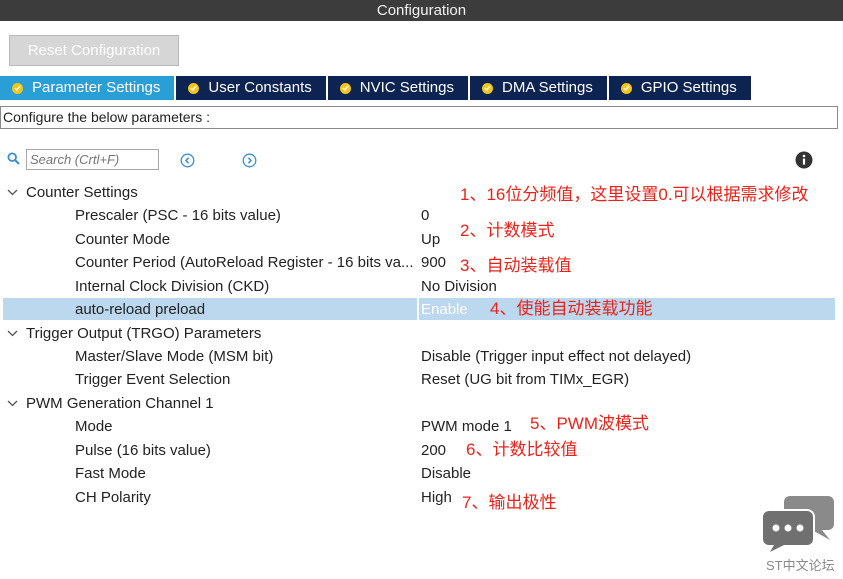  Describe the element at coordinates (210, 309) in the screenshot. I see `selection-highlight` at that location.